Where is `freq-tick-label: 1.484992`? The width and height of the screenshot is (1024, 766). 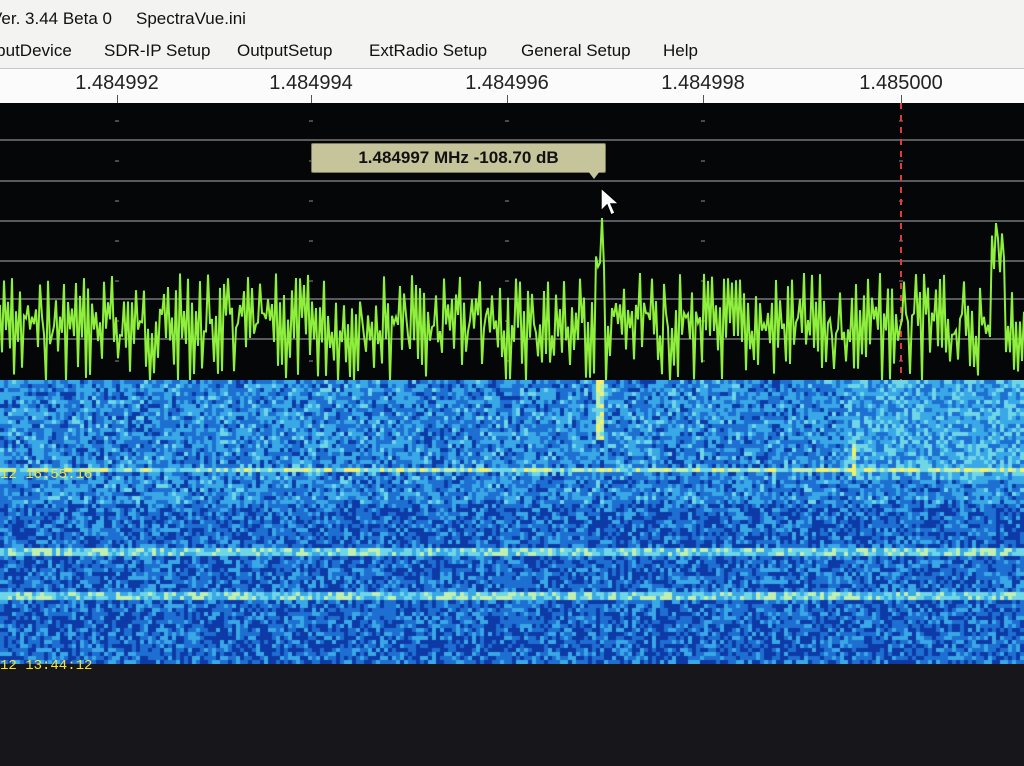
freq-tick-label: 1.484992 is located at coordinates (117, 83).